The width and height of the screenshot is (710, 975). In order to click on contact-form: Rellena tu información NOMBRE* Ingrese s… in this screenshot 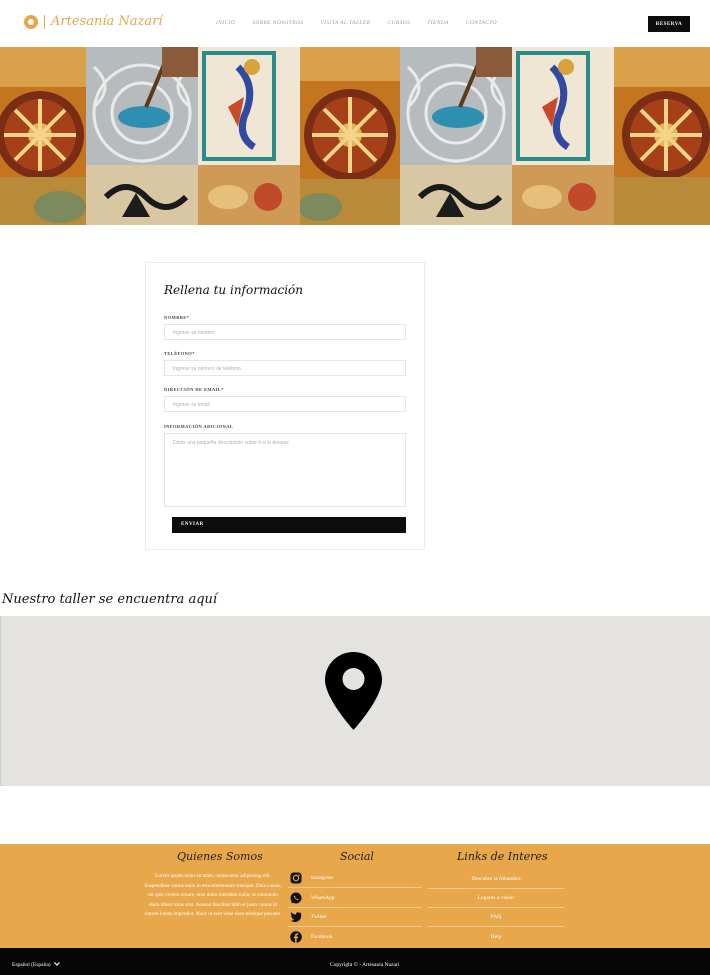, I will do `click(285, 406)`.